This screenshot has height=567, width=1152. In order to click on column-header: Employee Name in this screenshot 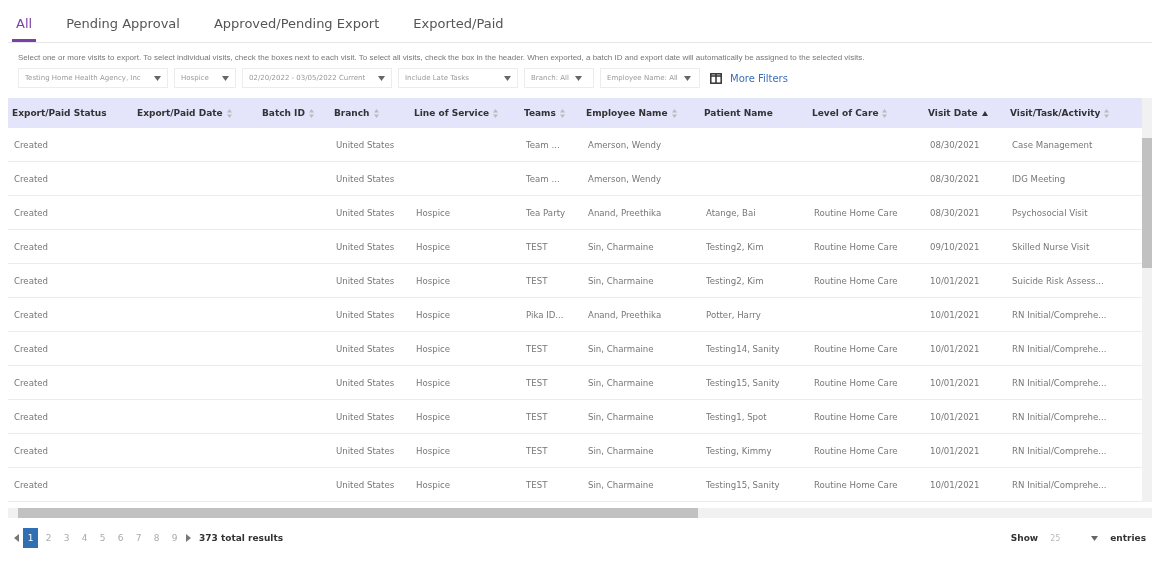, I will do `click(627, 113)`.